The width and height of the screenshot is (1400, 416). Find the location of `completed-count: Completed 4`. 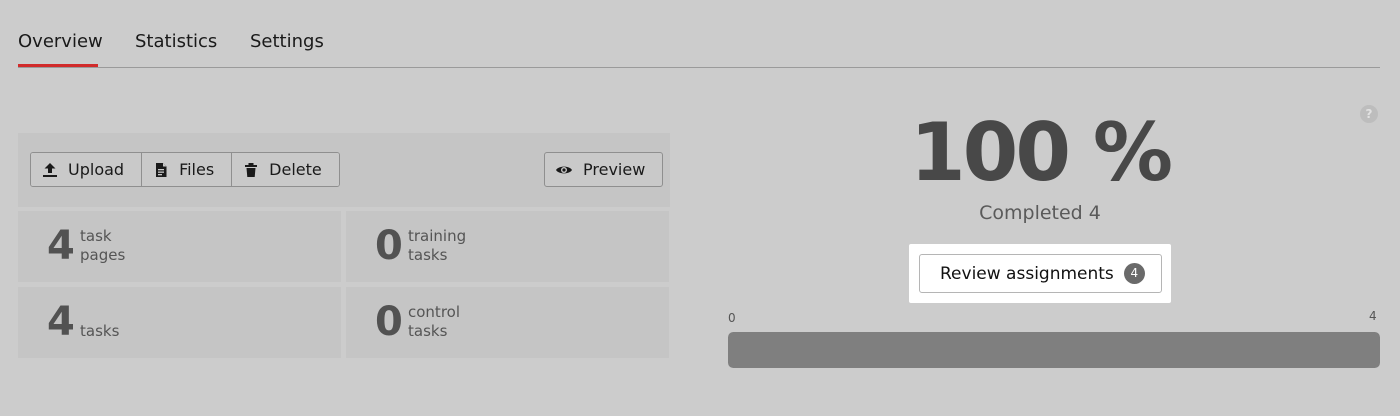

completed-count: Completed 4 is located at coordinates (1040, 213).